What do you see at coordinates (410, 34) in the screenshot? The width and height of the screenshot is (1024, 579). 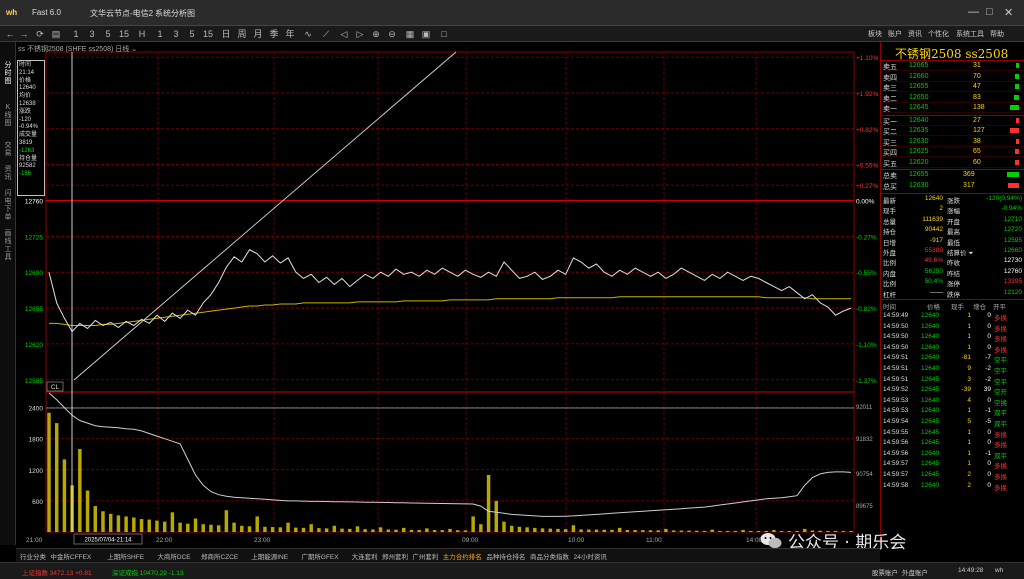 I see `layout-icon: ▦` at bounding box center [410, 34].